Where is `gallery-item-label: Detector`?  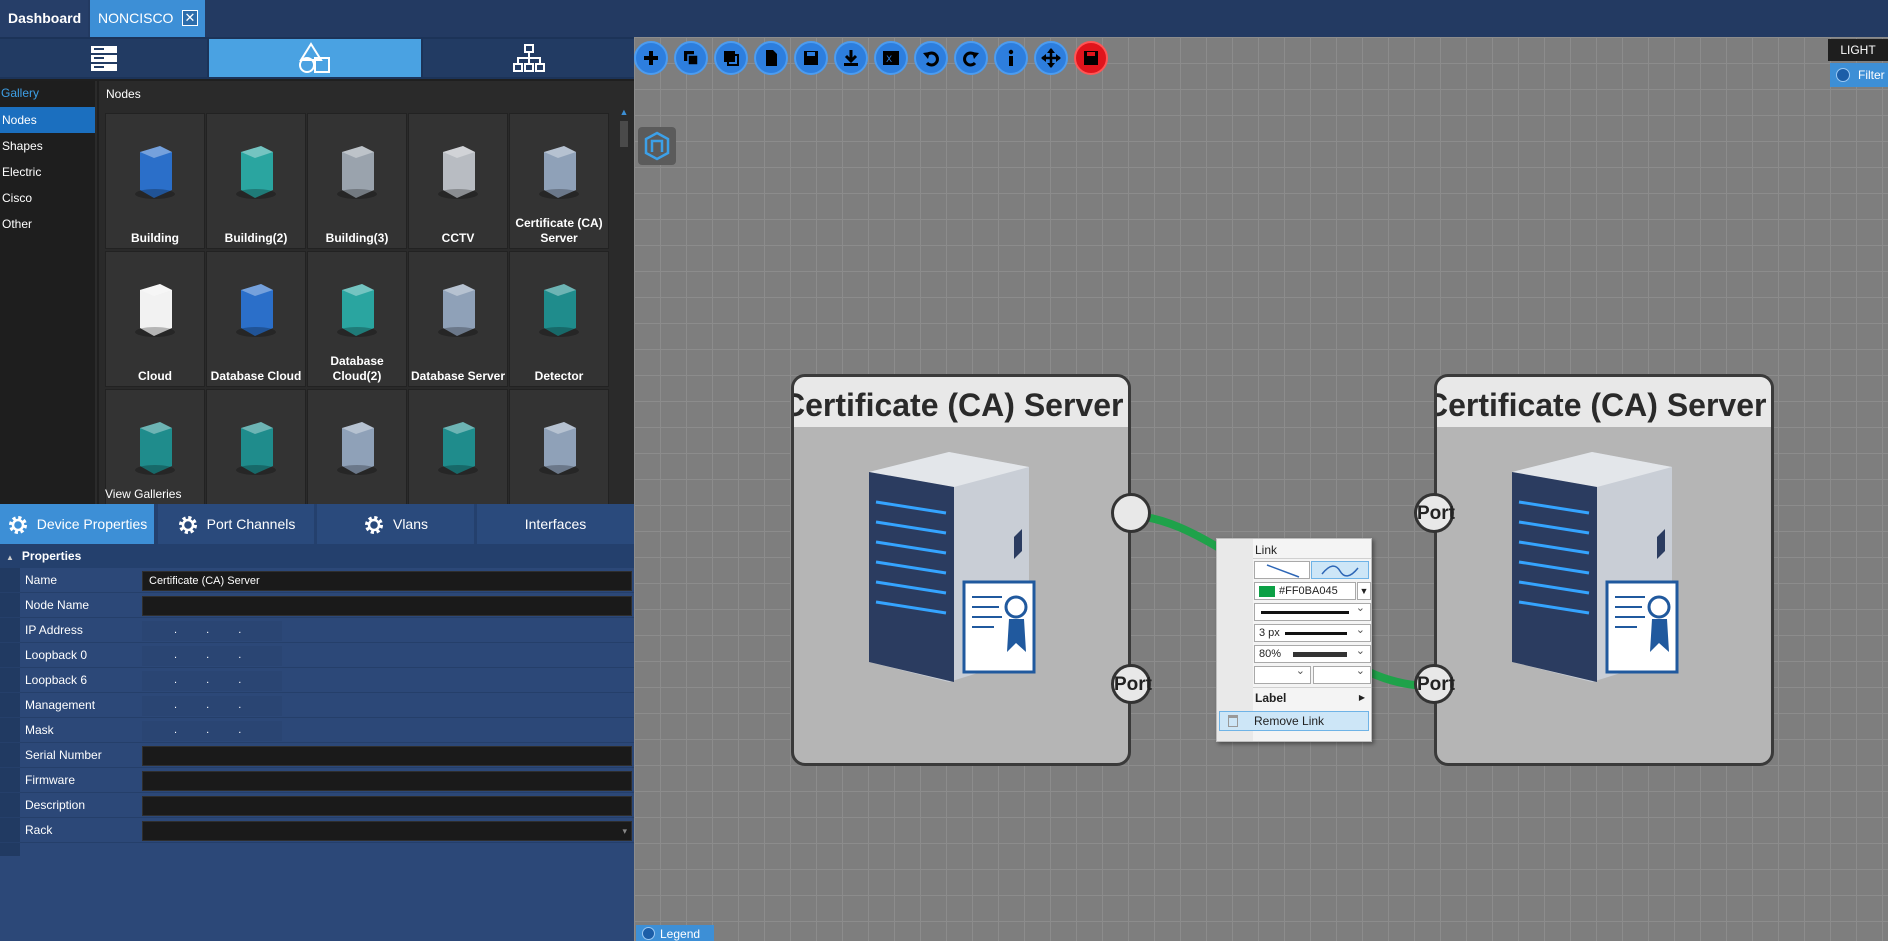
gallery-item-label: Detector is located at coordinates (559, 376).